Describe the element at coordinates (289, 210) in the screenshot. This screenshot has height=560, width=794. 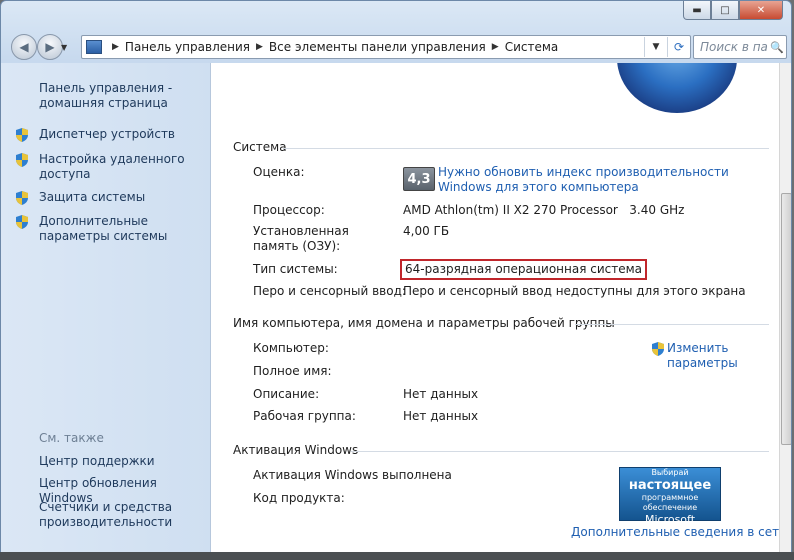
I see `processor-label: Процессор:` at that location.